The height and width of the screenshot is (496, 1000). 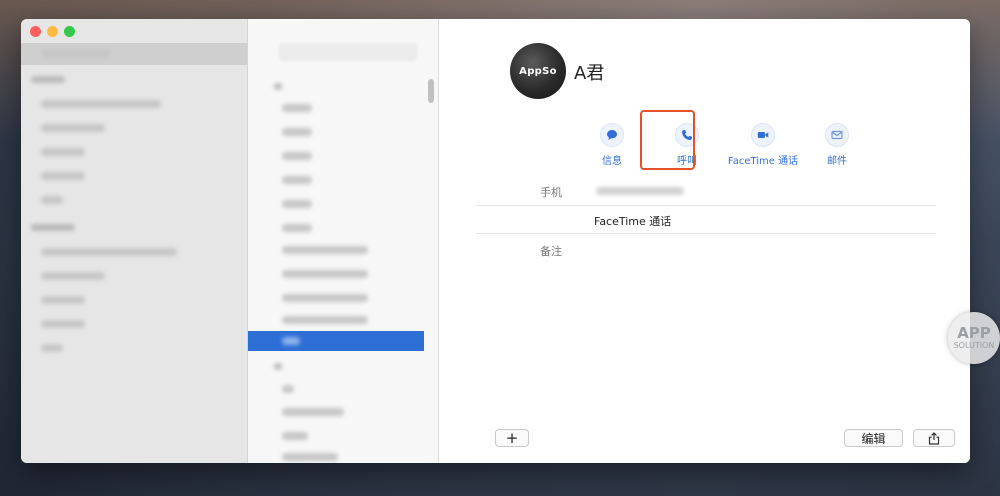 I want to click on contact-actions: 信息 呼叫 FaceTime 通话 邮件, so click(x=704, y=148).